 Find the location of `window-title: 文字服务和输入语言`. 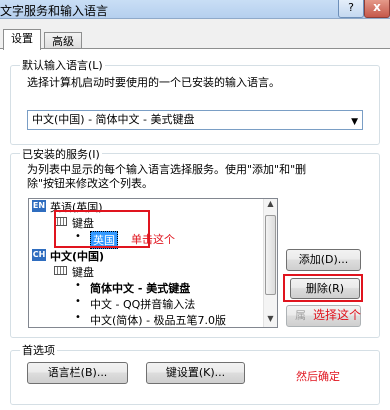

window-title: 文字服务和输入语言 is located at coordinates (54, 11).